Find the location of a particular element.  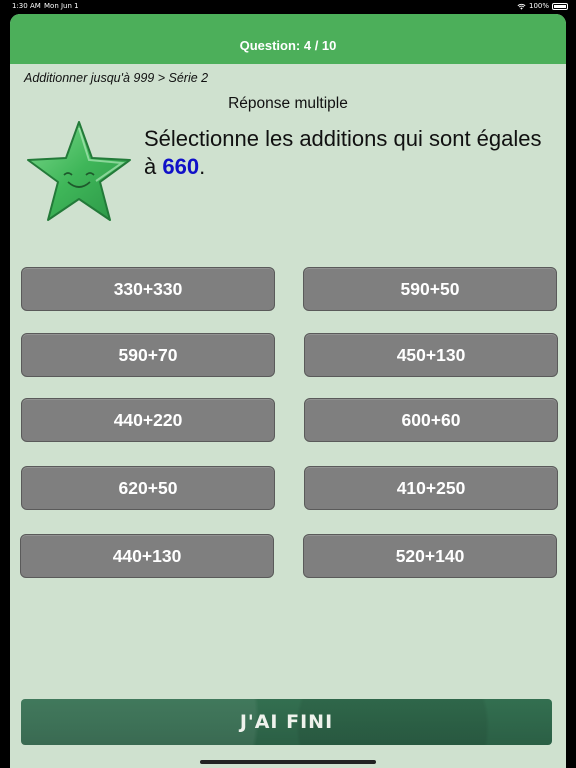

wifi-icon is located at coordinates (521, 6).